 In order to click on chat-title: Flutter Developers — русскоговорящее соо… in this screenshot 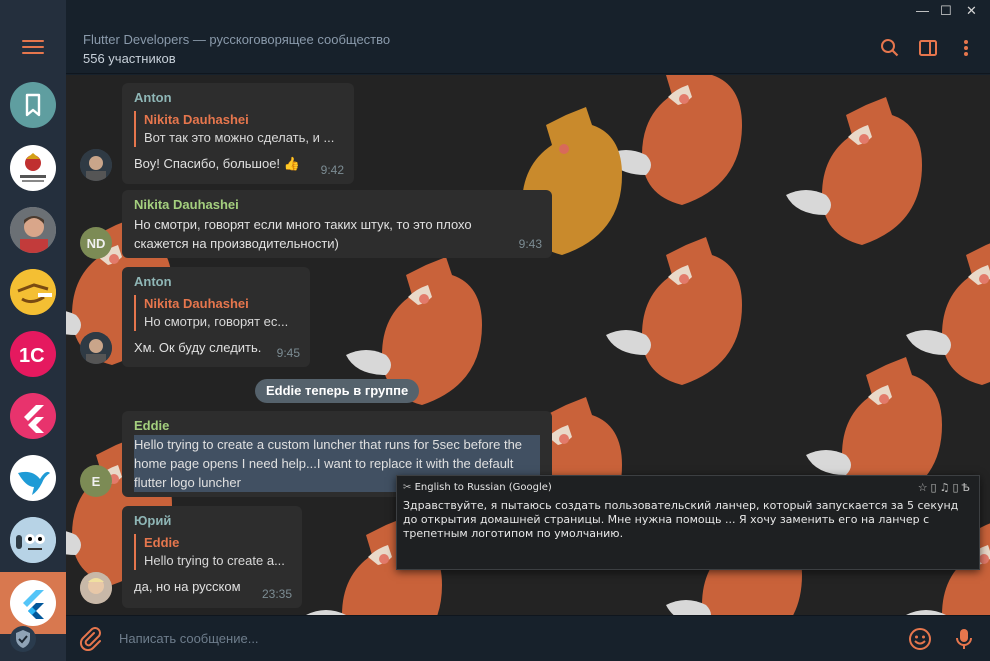, I will do `click(236, 39)`.